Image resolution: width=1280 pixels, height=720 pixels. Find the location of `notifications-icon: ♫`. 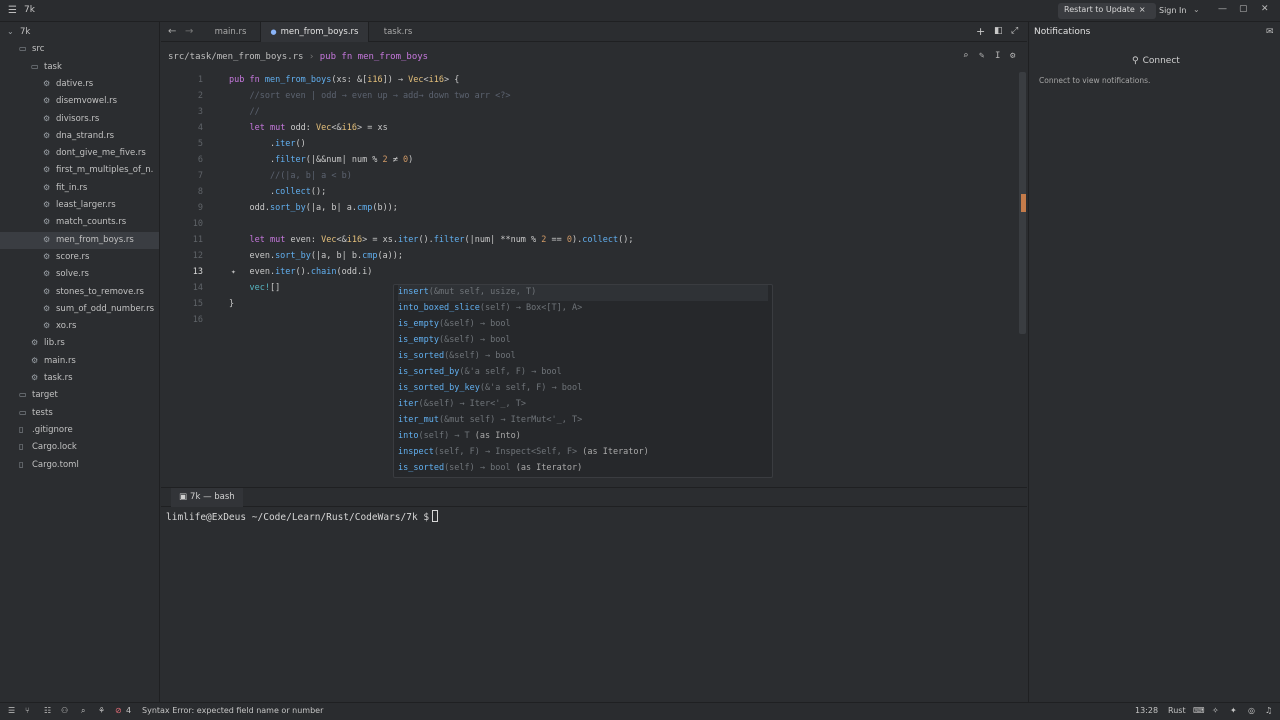

notifications-icon: ♫ is located at coordinates (1268, 710).